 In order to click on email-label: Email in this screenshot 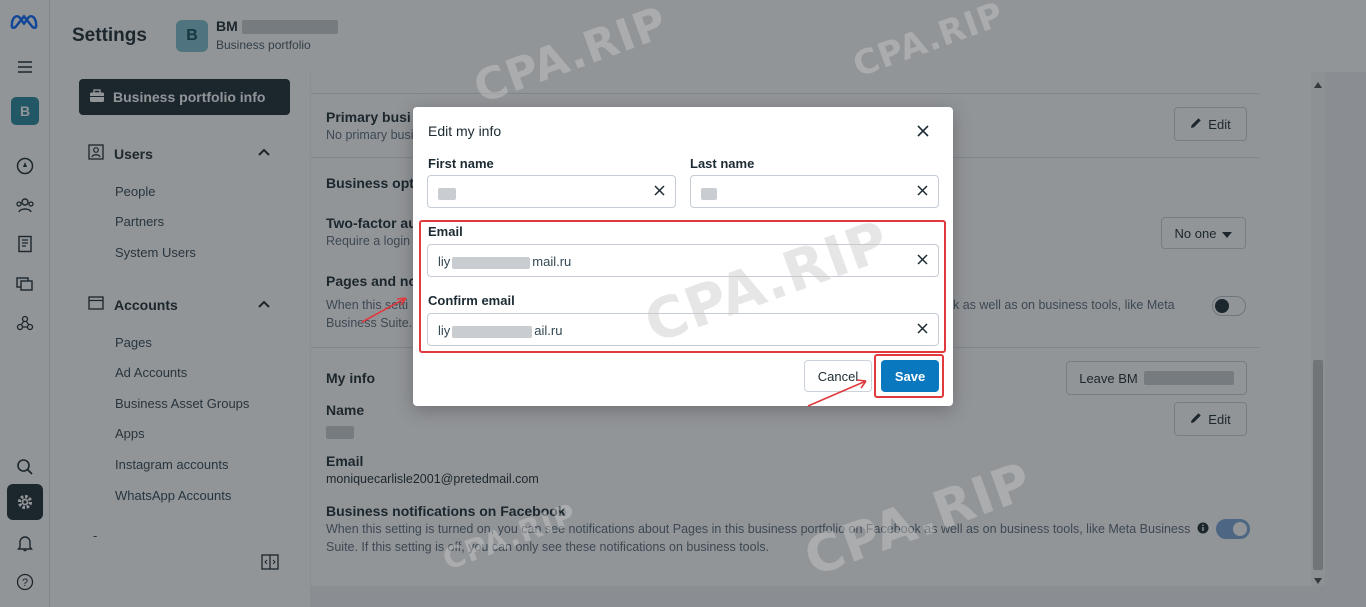, I will do `click(445, 231)`.